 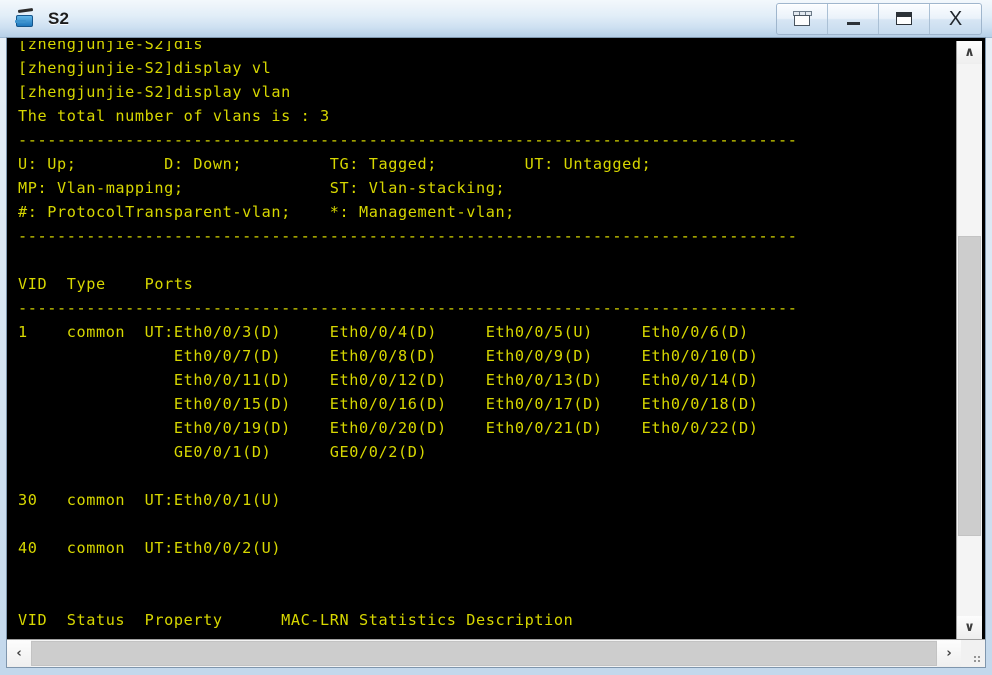 I want to click on title-bar-left: S2, so click(x=388, y=19).